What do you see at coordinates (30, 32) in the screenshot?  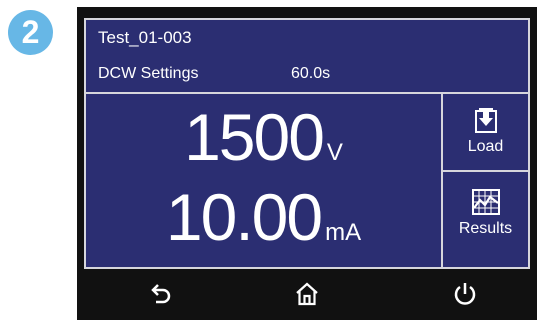 I see `step-number-badge: 2` at bounding box center [30, 32].